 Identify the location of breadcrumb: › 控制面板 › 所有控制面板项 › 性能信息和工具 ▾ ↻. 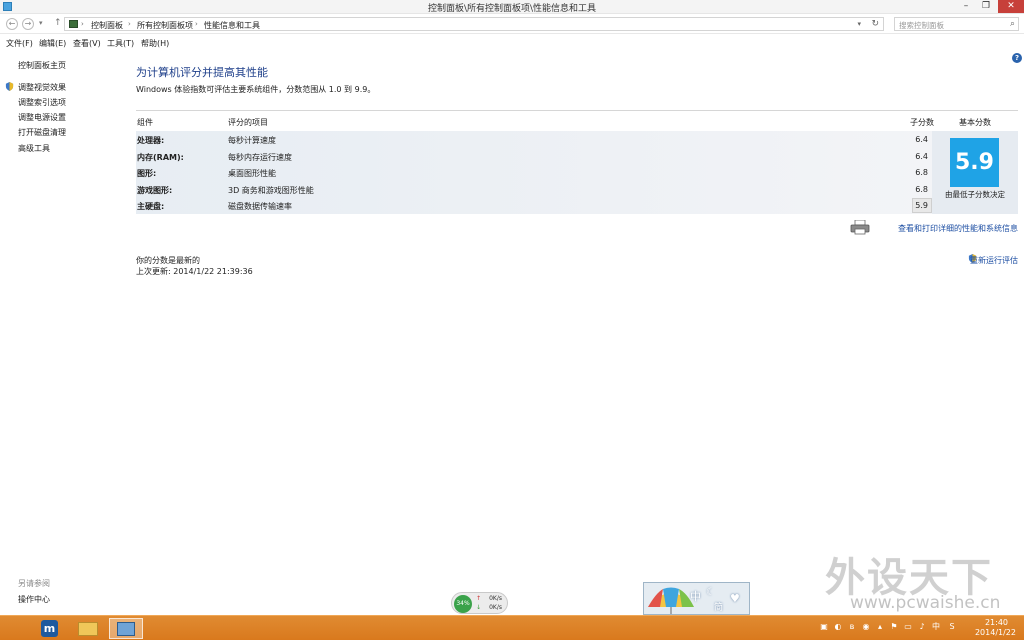
(474, 24).